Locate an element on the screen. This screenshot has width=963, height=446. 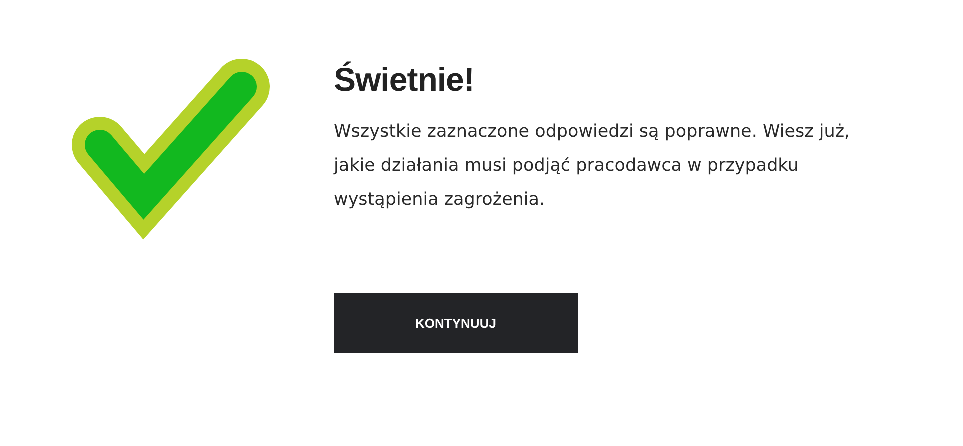
continue-button: KONTYNUUJ is located at coordinates (456, 323).